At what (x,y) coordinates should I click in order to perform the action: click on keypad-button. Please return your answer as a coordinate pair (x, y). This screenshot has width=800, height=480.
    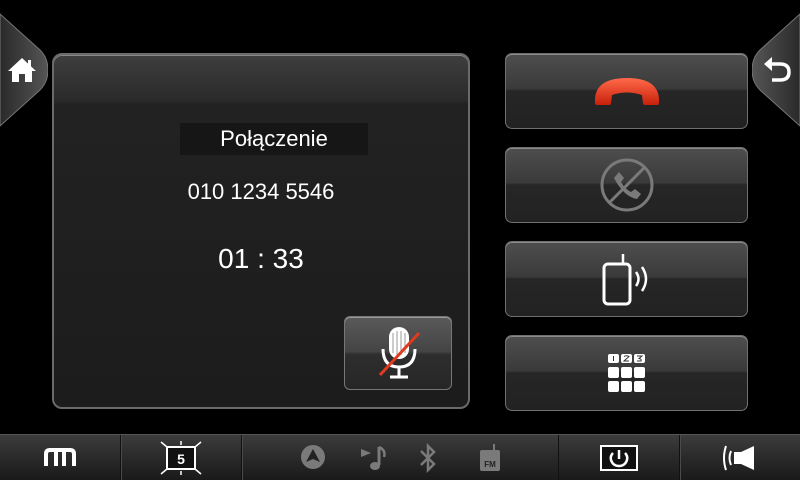
    Looking at the image, I should click on (626, 373).